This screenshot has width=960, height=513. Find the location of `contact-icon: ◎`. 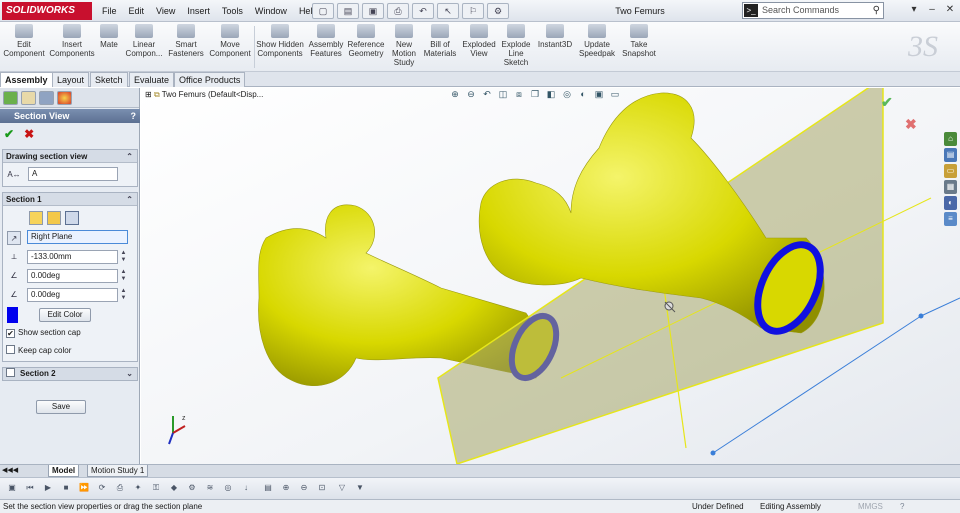

contact-icon: ◎ is located at coordinates (228, 488).